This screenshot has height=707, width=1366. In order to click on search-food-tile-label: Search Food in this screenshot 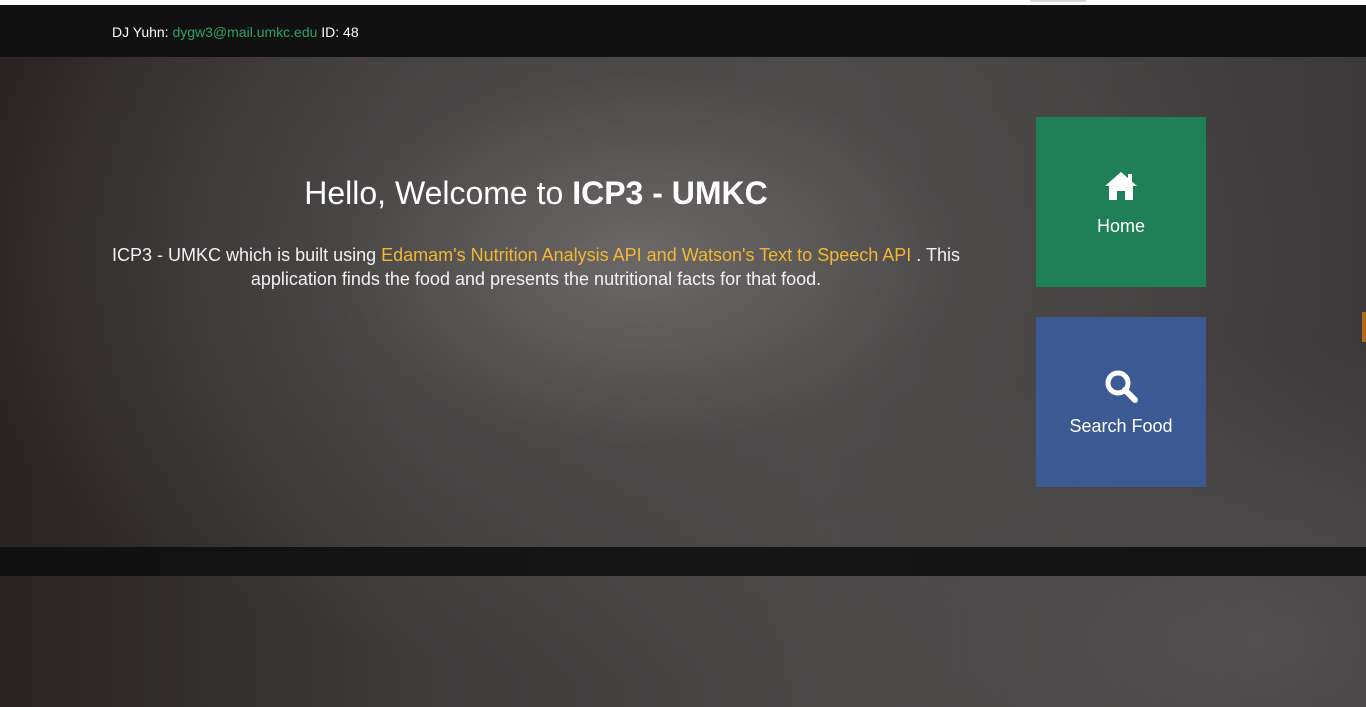, I will do `click(1121, 425)`.